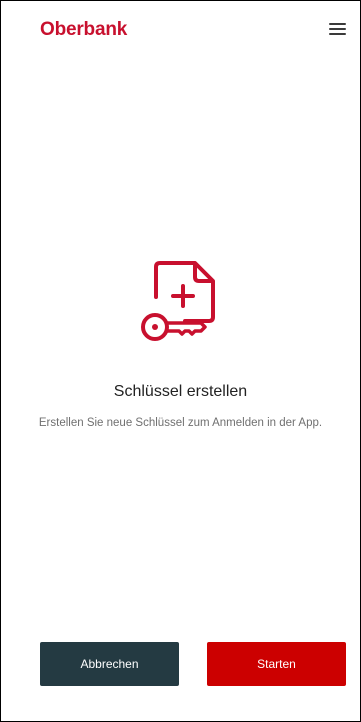 This screenshot has width=361, height=722. Describe the element at coordinates (84, 29) in the screenshot. I see `oberbank-logo: Oberbank` at that location.